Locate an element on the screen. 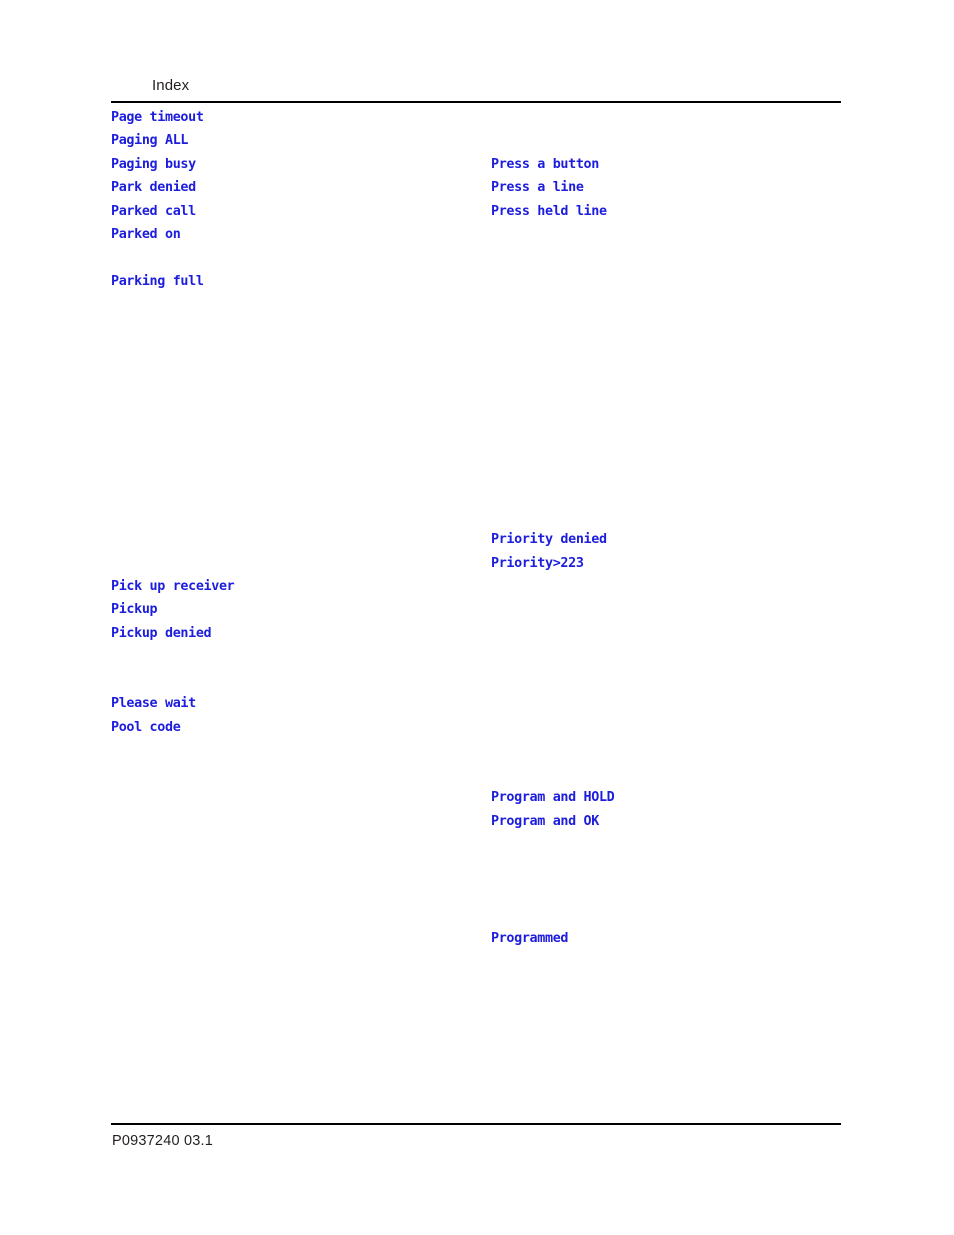  footer-rule is located at coordinates (476, 1124).